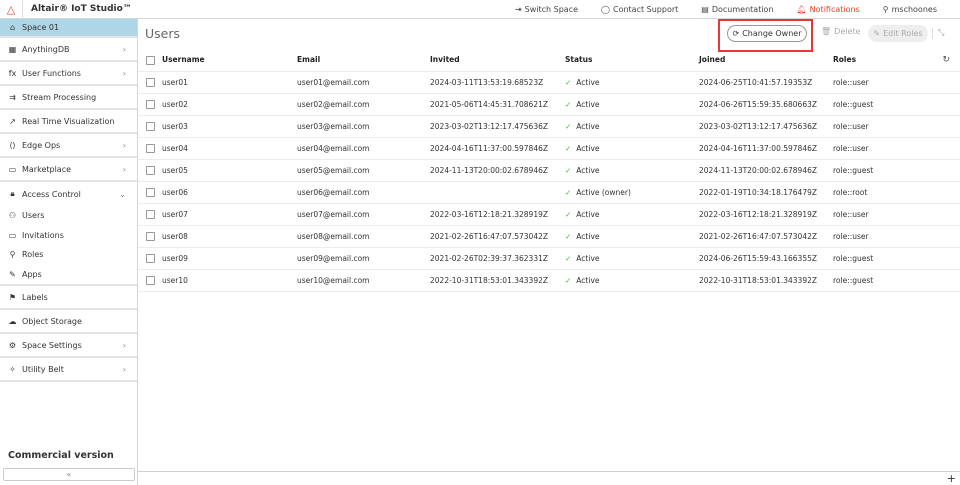 The image size is (960, 485). Describe the element at coordinates (896, 192) in the screenshot. I see `roles-cell: role::root` at that location.